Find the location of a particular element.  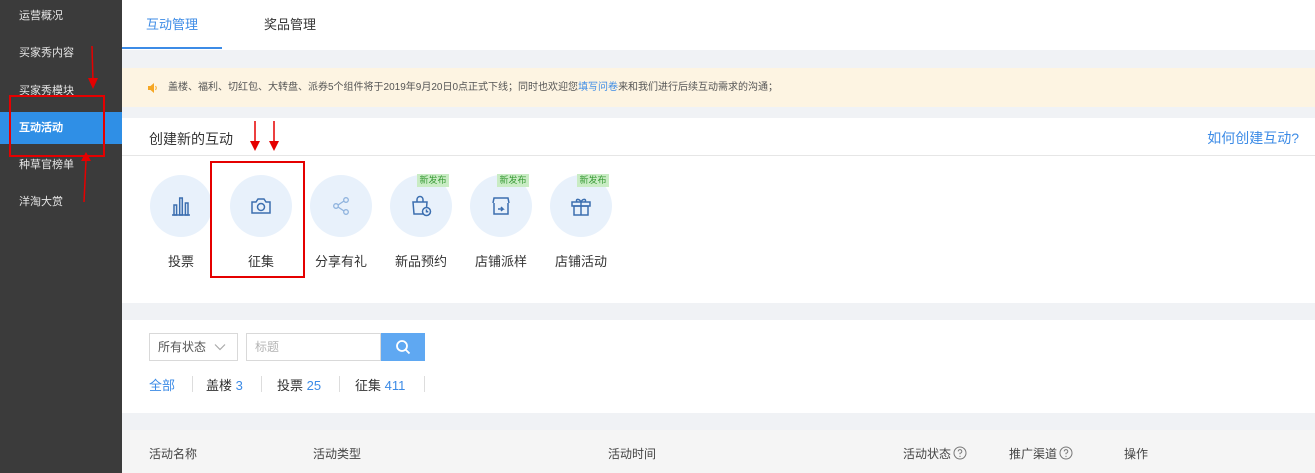

table-header: 活动名称 活动类型 活动时间 活动状态 推广渠道 操作 is located at coordinates (718, 451).